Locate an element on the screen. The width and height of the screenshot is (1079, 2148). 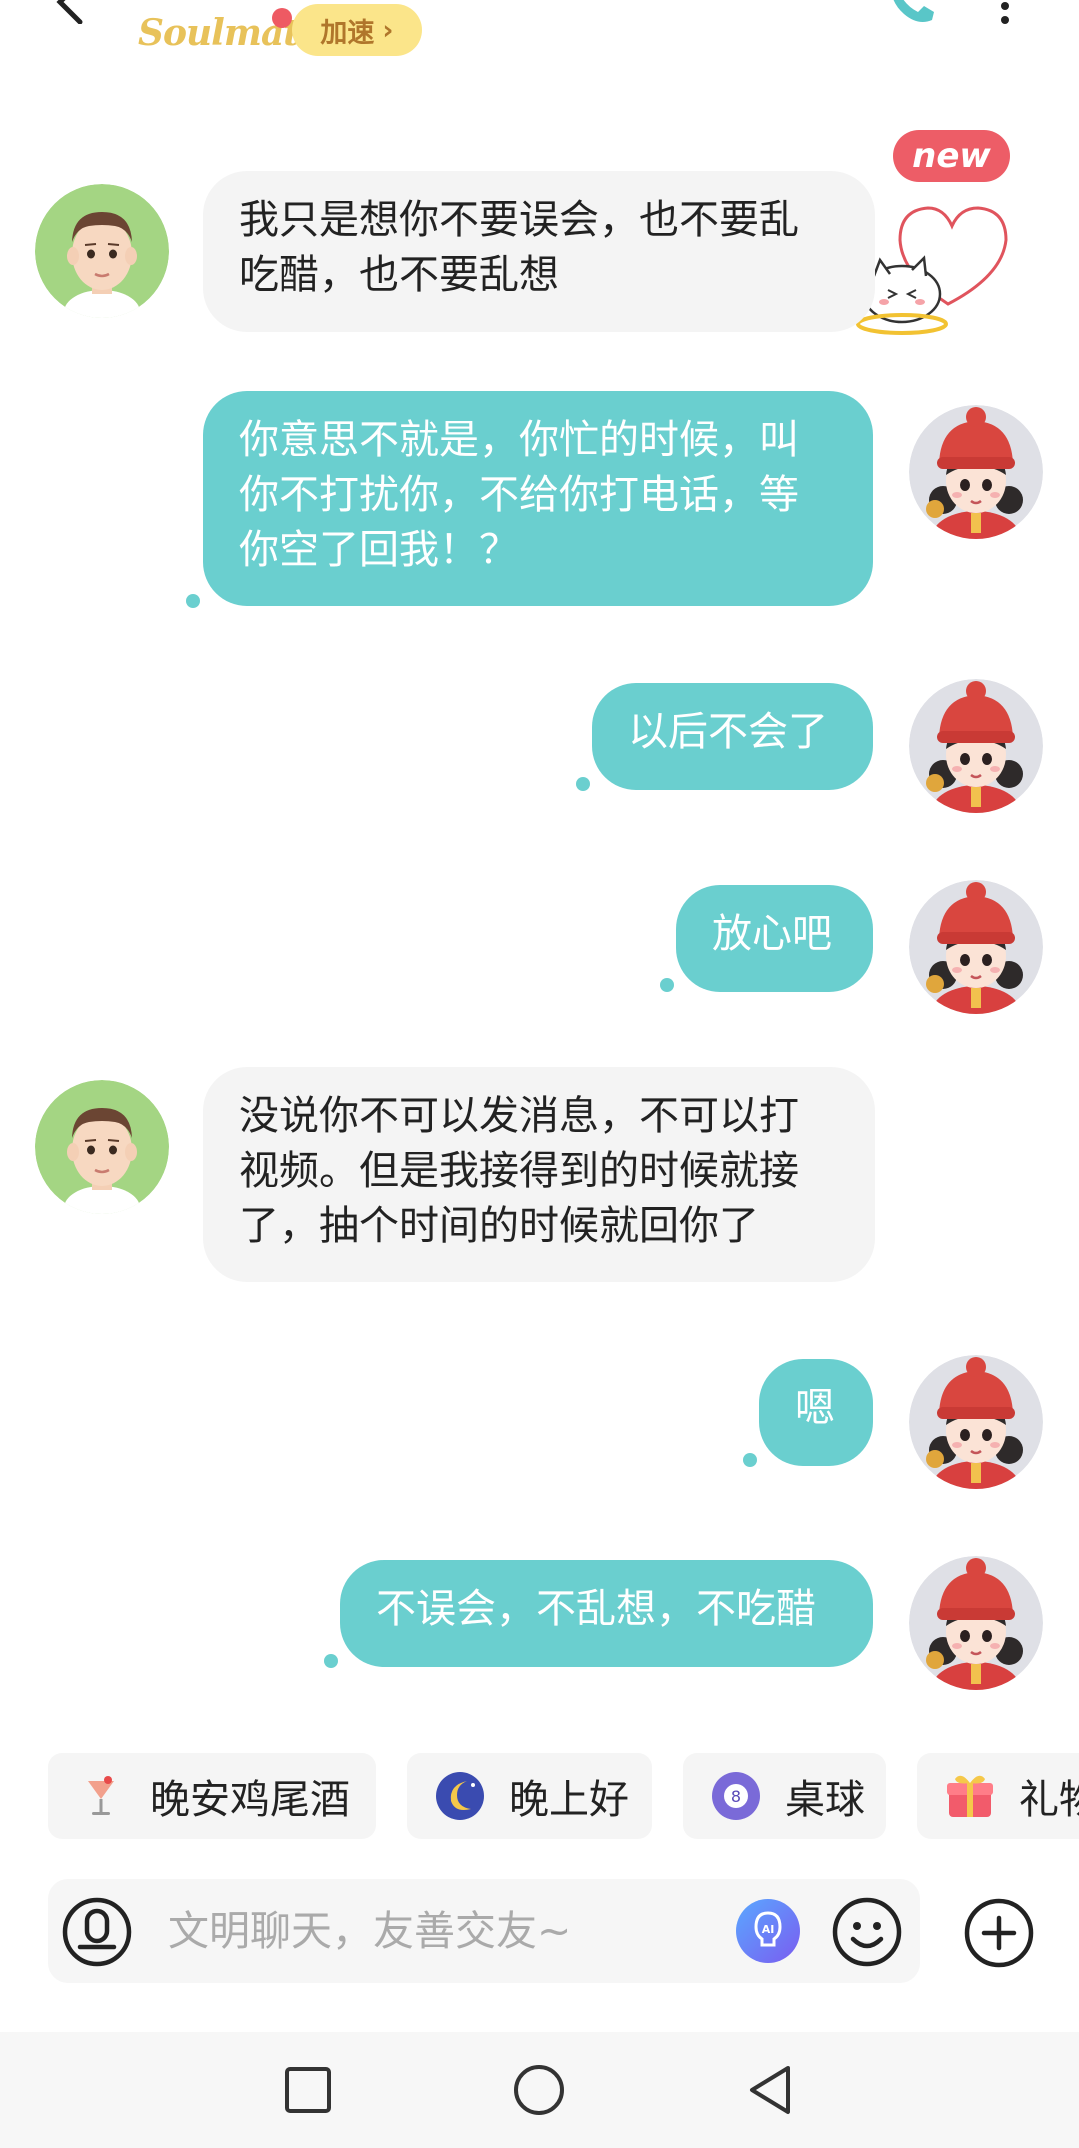
speed-up-label: 加速 is located at coordinates (347, 33).